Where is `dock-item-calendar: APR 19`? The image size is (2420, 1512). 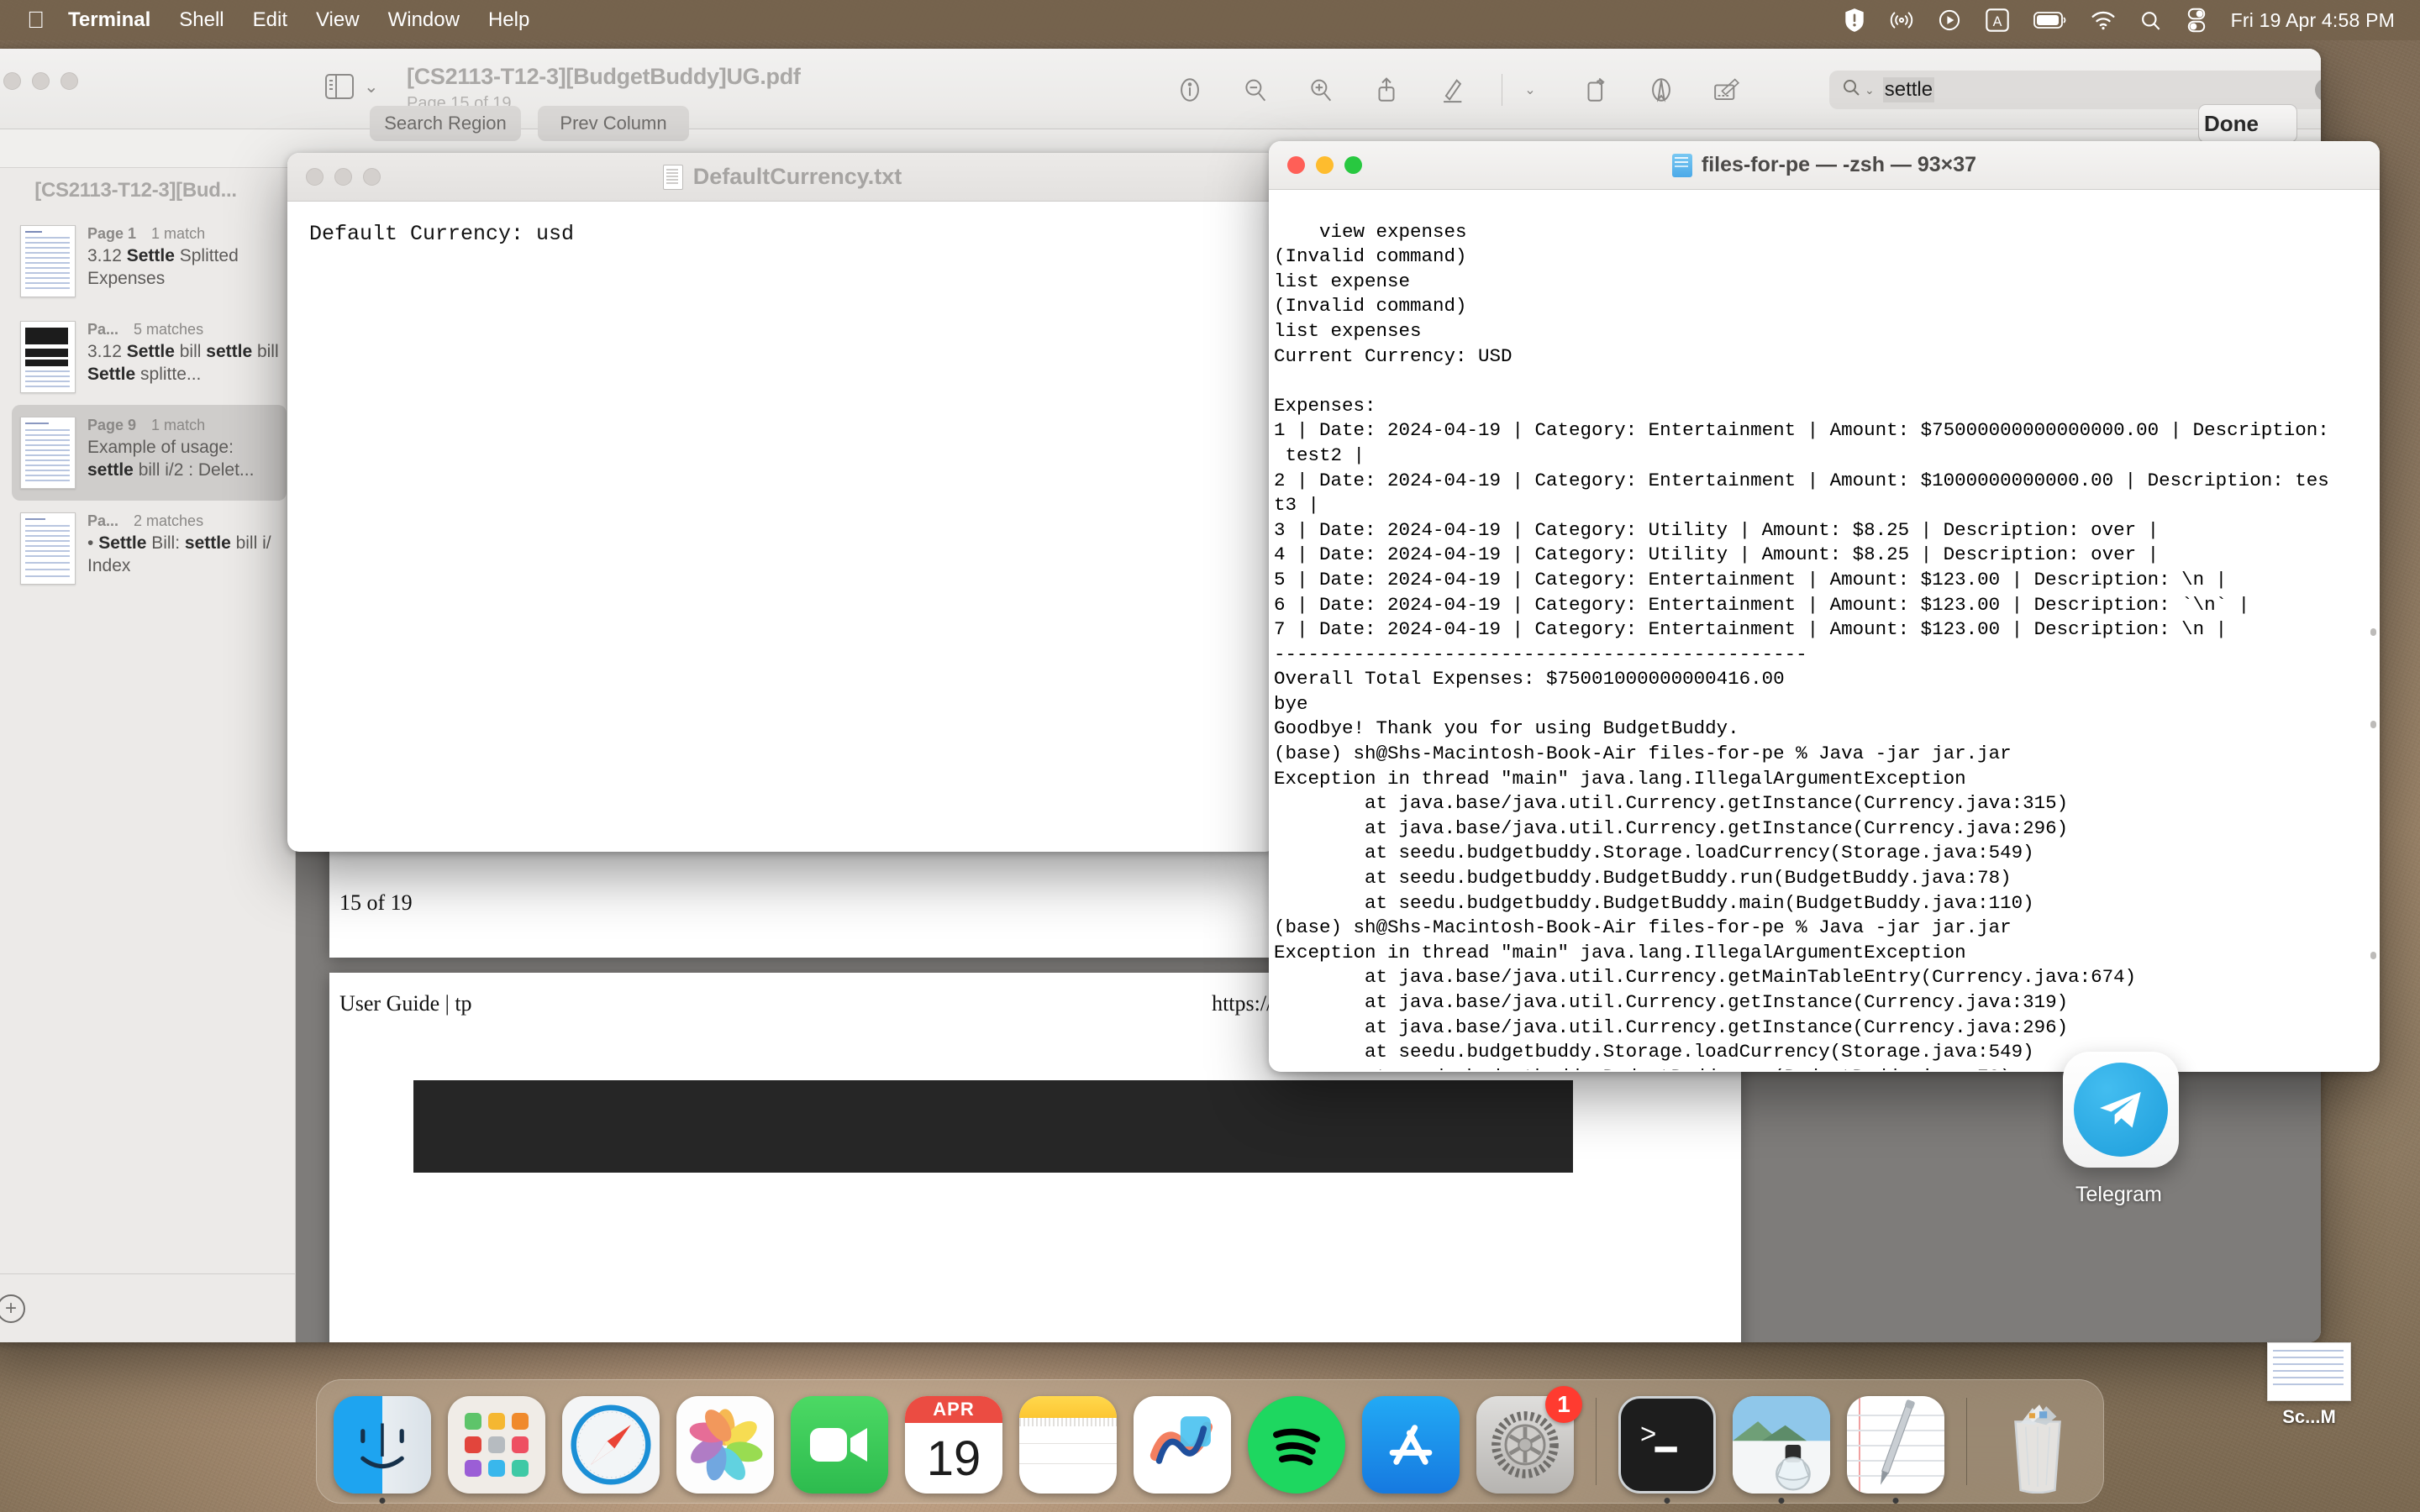 dock-item-calendar: APR 19 is located at coordinates (954, 1441).